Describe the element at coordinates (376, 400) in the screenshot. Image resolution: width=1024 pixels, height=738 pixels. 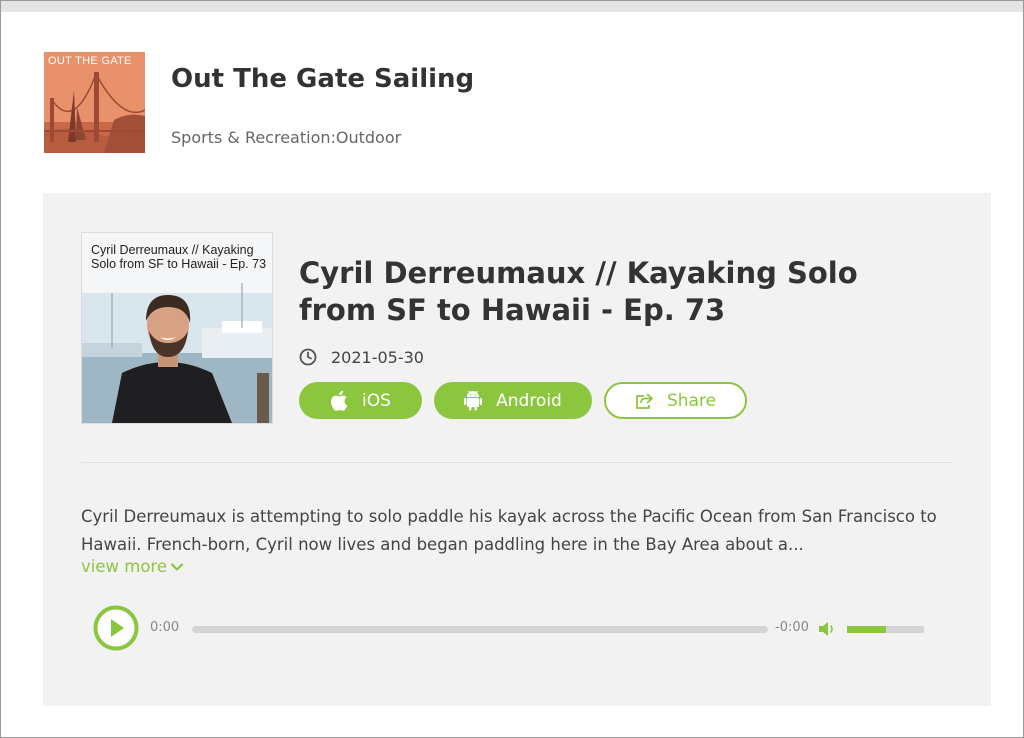
I see `ios-button-label: iOS` at that location.